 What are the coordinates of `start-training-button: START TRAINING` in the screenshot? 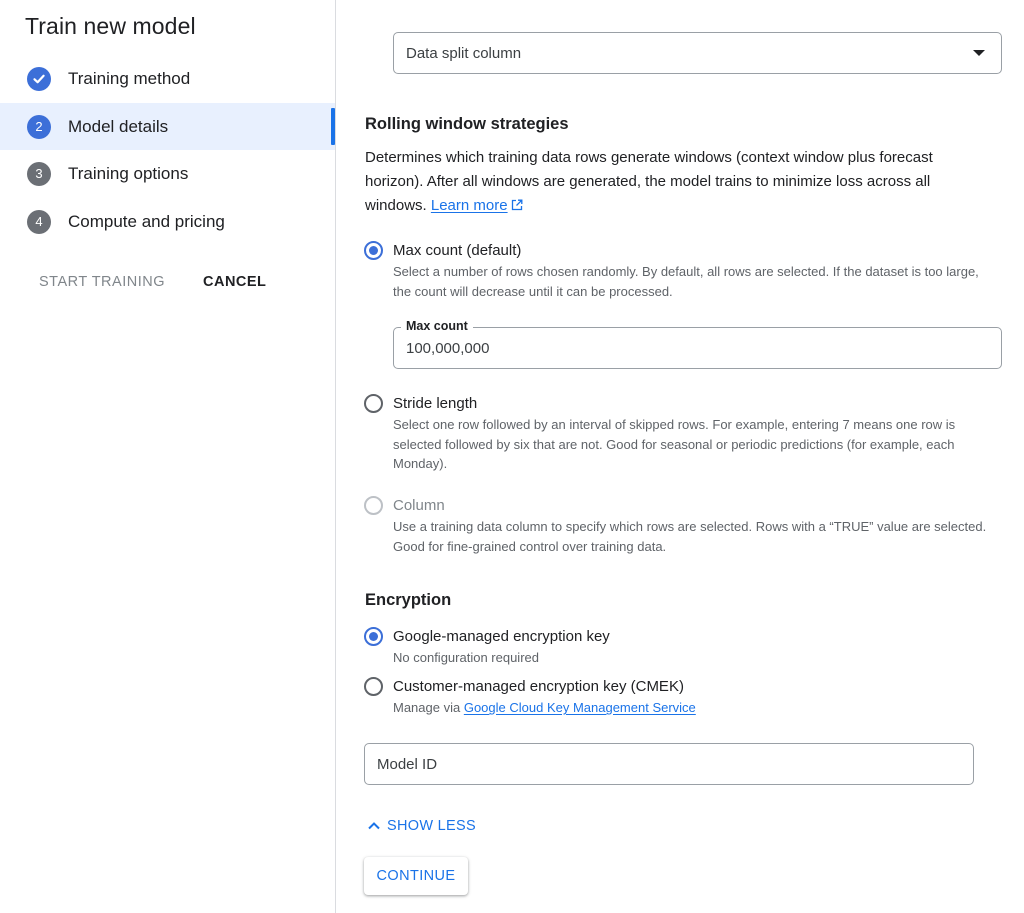 It's located at (102, 282).